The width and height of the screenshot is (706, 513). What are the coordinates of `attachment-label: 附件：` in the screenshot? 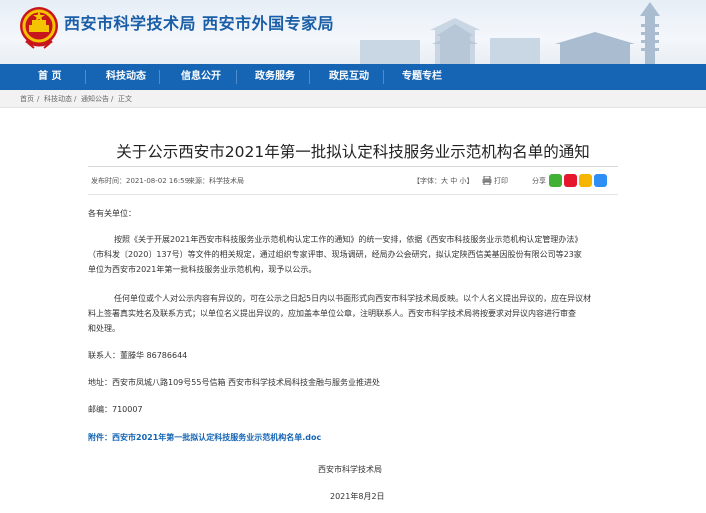 It's located at (100, 437).